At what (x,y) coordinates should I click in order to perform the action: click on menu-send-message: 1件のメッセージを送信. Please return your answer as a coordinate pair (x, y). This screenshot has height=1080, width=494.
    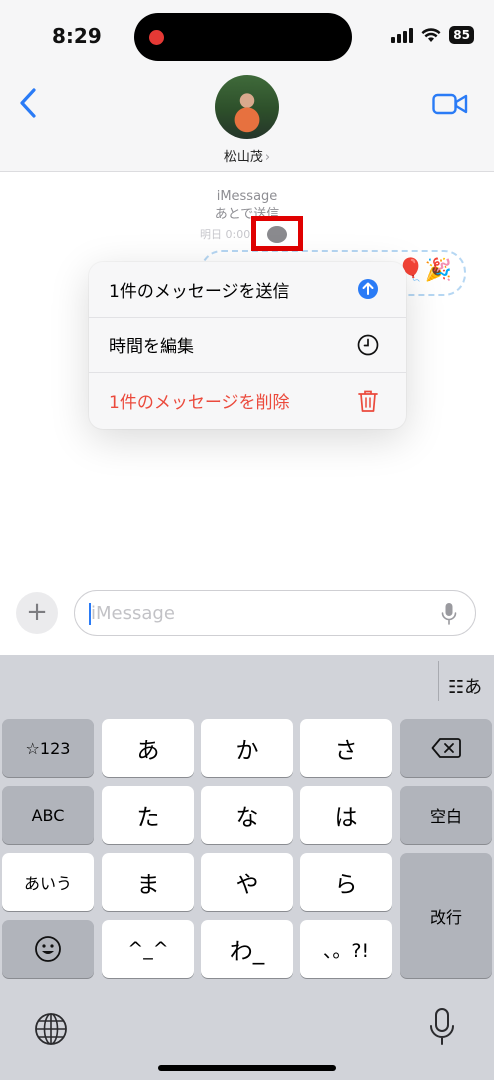
    Looking at the image, I should click on (247, 290).